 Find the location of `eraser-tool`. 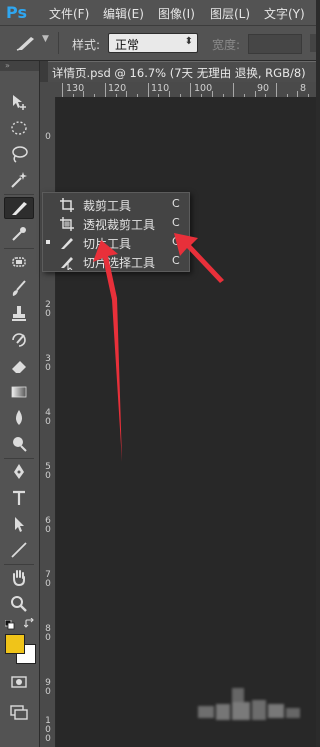

eraser-tool is located at coordinates (19, 366).